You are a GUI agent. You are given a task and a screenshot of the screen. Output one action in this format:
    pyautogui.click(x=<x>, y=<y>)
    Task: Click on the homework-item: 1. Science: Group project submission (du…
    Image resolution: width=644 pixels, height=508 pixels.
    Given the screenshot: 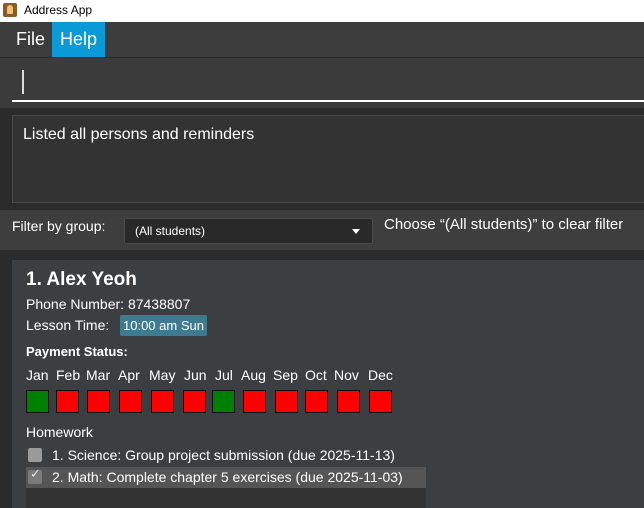 What is the action you would take?
    pyautogui.click(x=226, y=455)
    